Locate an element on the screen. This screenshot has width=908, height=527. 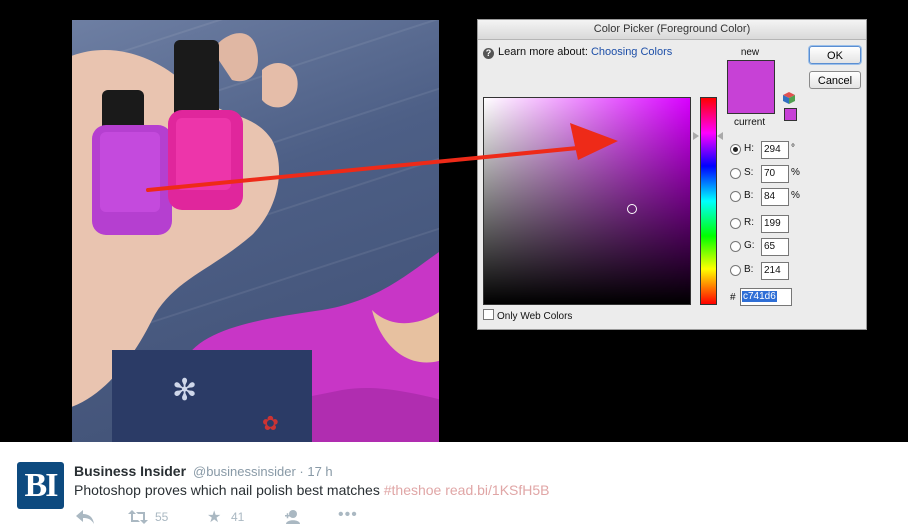
choosing-colors-link: Choosing Colors is located at coordinates (631, 52).